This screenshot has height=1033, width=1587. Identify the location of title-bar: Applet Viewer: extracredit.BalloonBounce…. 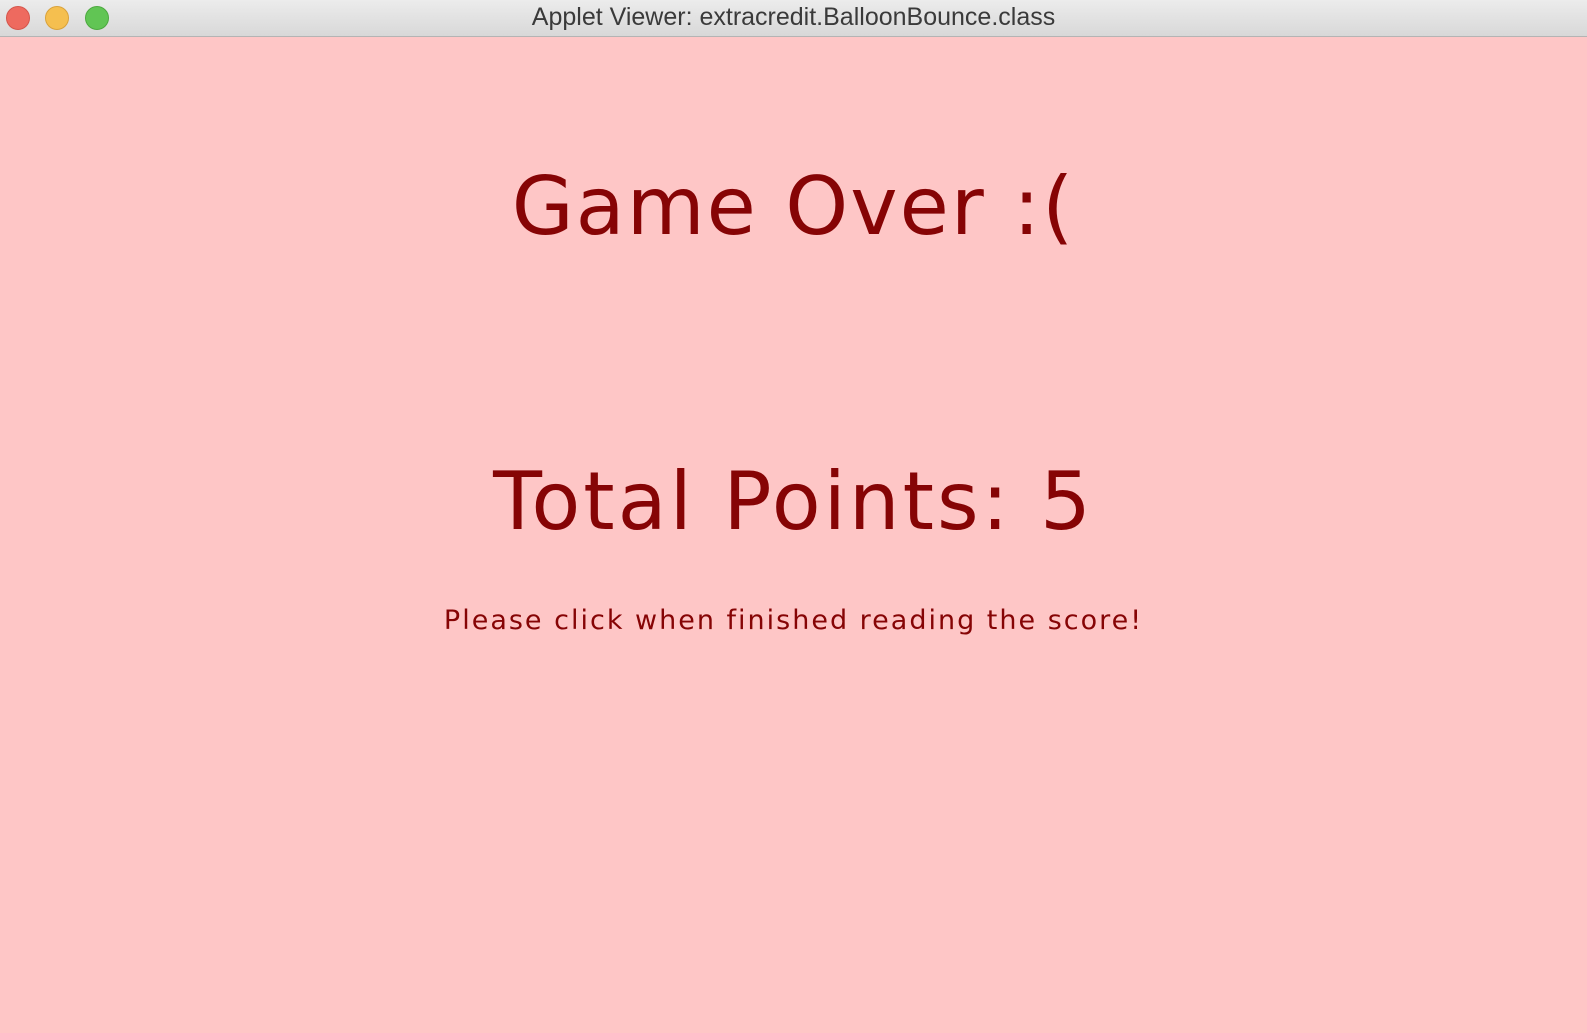
(793, 18).